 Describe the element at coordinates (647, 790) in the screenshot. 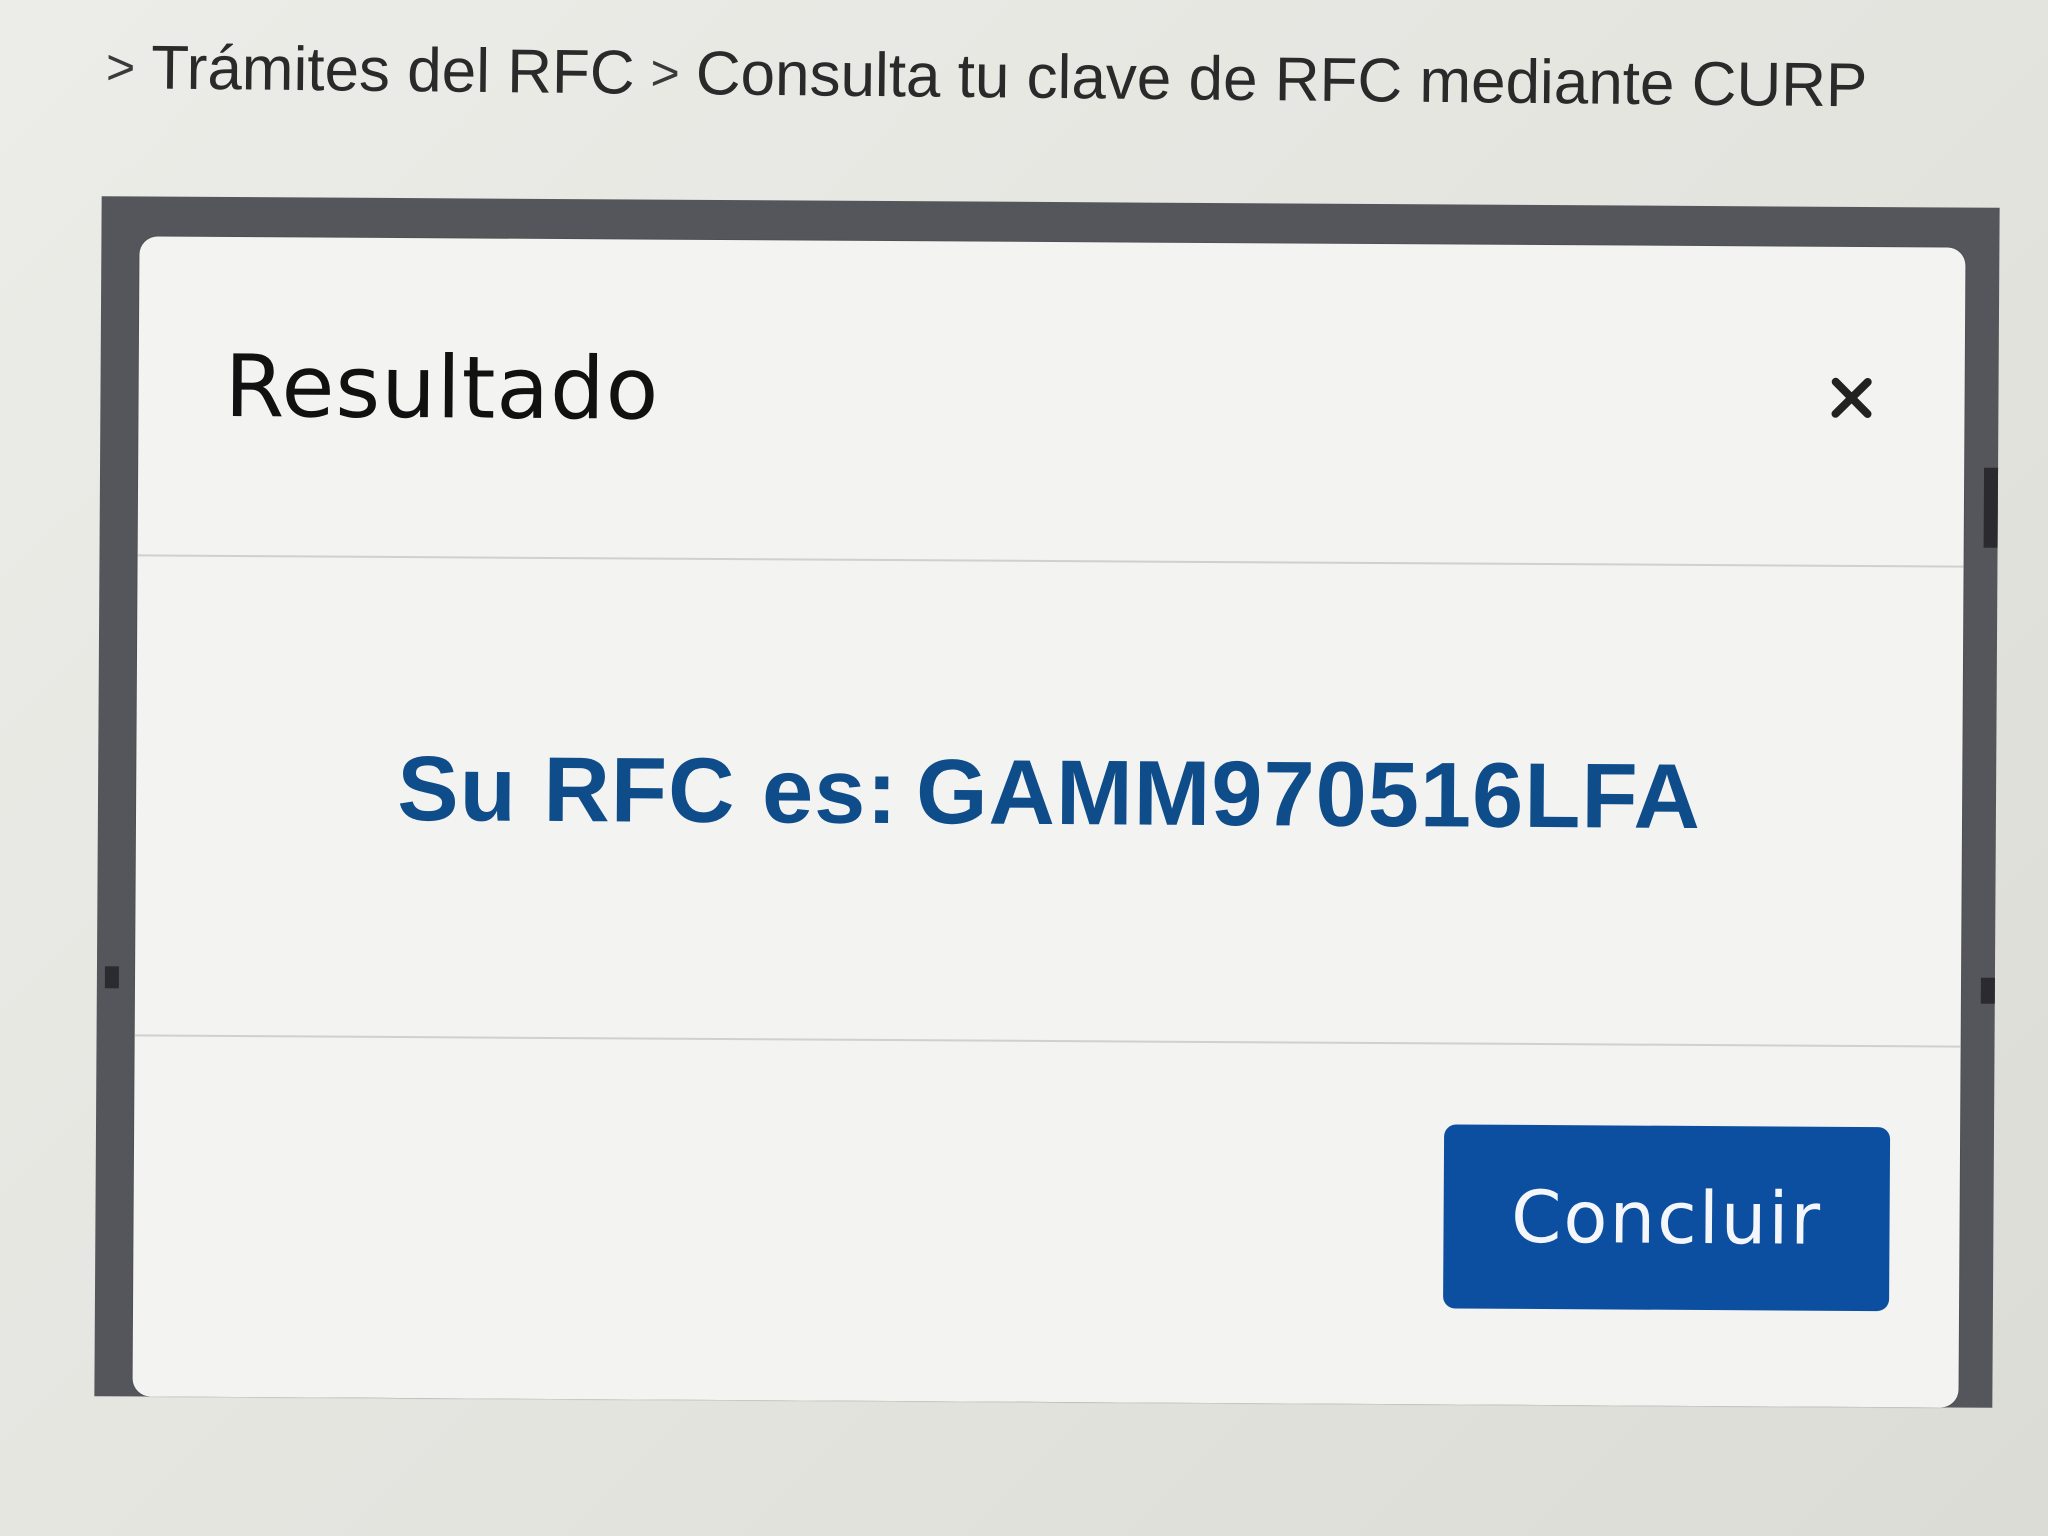

I see `rfc-result-label: Su RFC es:` at that location.